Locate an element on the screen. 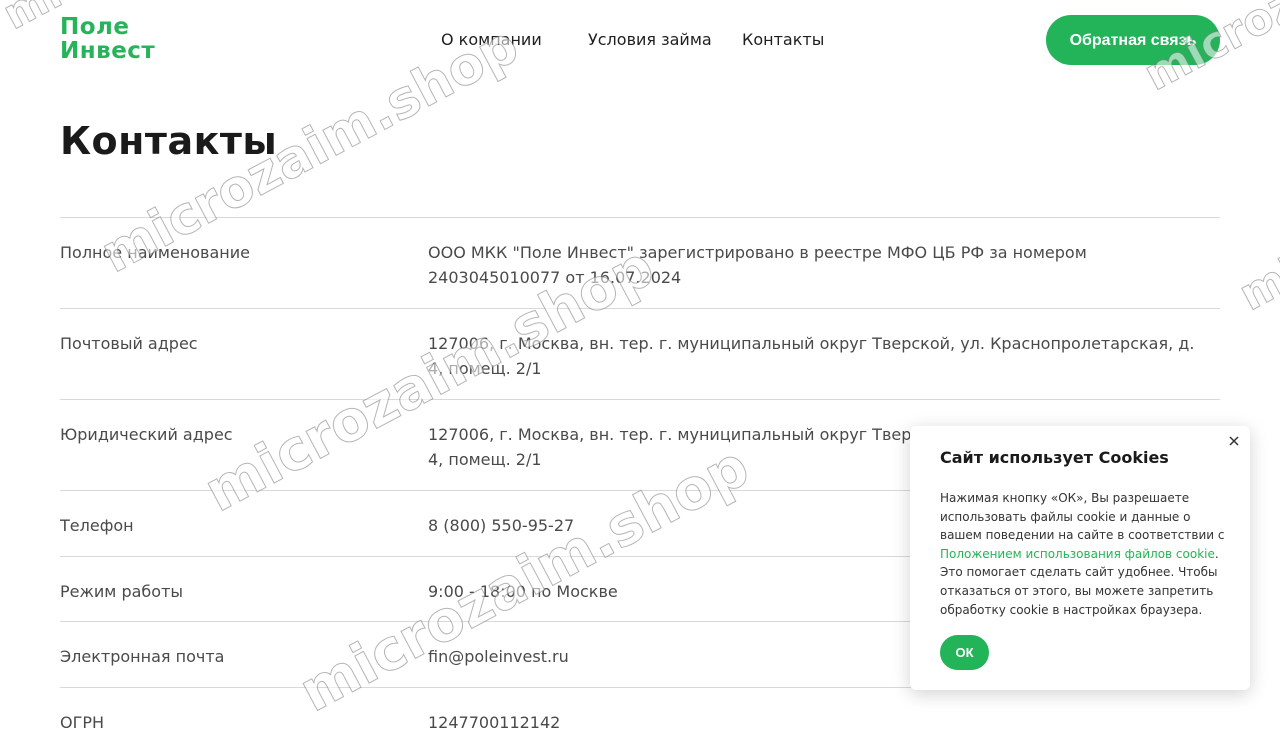 This screenshot has height=752, width=1280. cookie-title: Сайт использует Cookies is located at coordinates (1054, 457).